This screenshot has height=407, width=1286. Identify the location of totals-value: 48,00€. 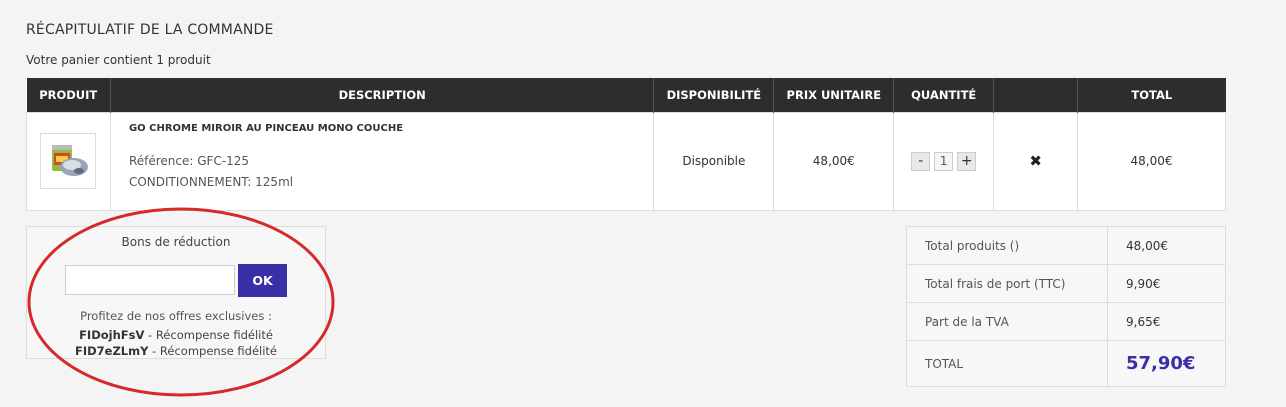
(1166, 245).